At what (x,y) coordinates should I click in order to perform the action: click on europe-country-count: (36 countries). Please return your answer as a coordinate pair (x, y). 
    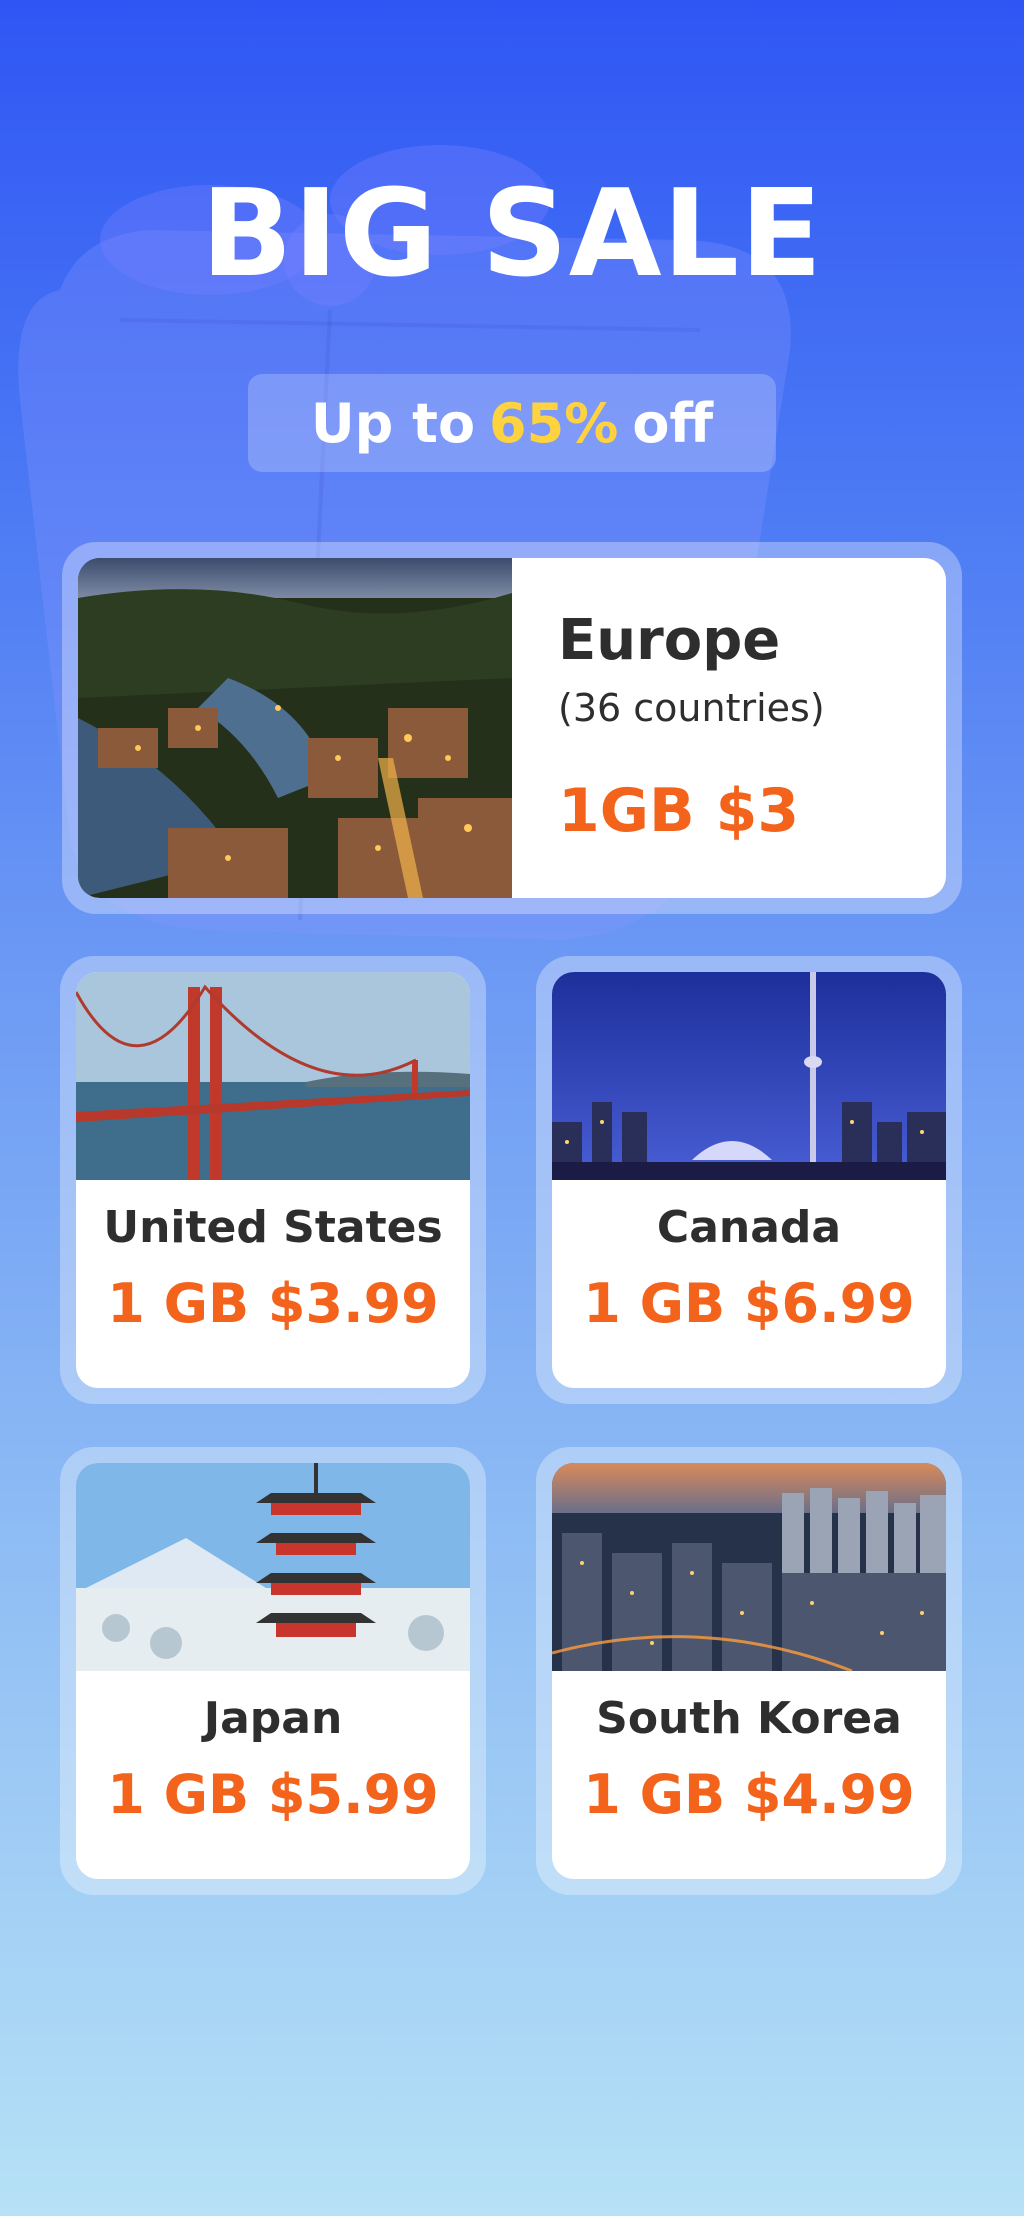
    Looking at the image, I should click on (691, 708).